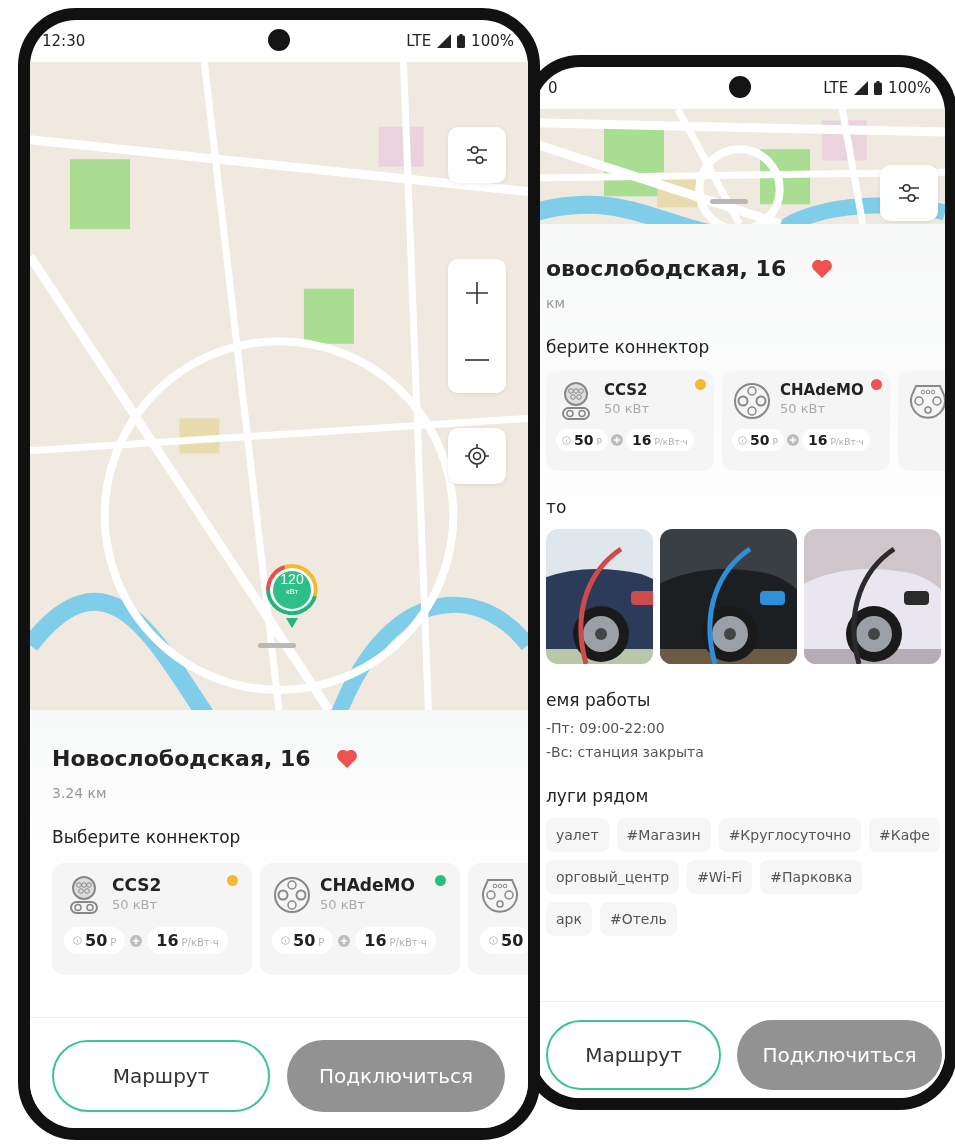 This screenshot has height=1147, width=955. What do you see at coordinates (628, 347) in the screenshot?
I see `section-heading: берите коннектор` at bounding box center [628, 347].